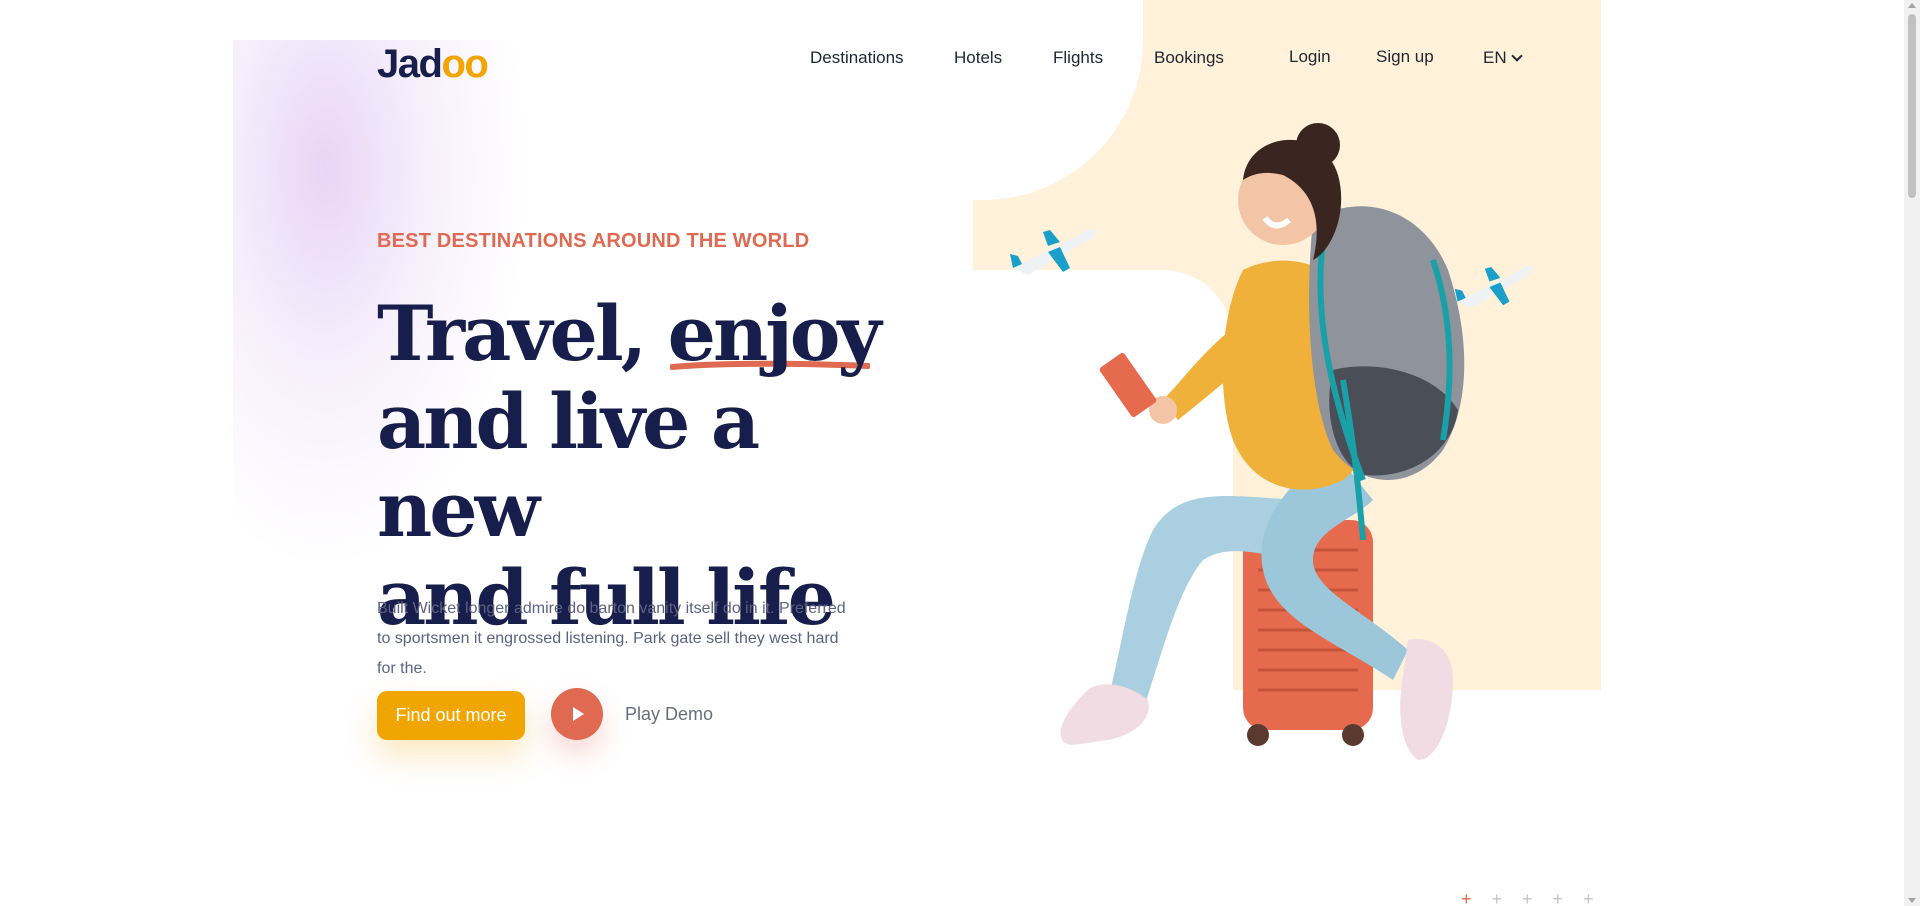 This screenshot has height=906, width=1920. Describe the element at coordinates (568, 465) in the screenshot. I see `headline-line-2: and live a new` at that location.